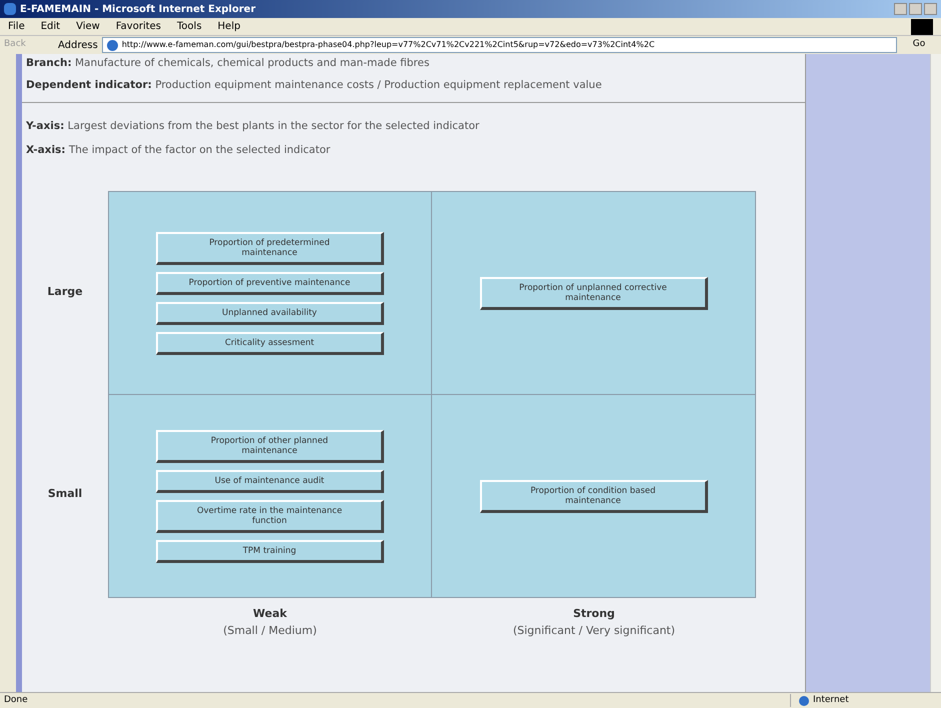 The image size is (941, 708). What do you see at coordinates (270, 248) in the screenshot?
I see `factor-button: Proportion of predetermined maintenance` at bounding box center [270, 248].